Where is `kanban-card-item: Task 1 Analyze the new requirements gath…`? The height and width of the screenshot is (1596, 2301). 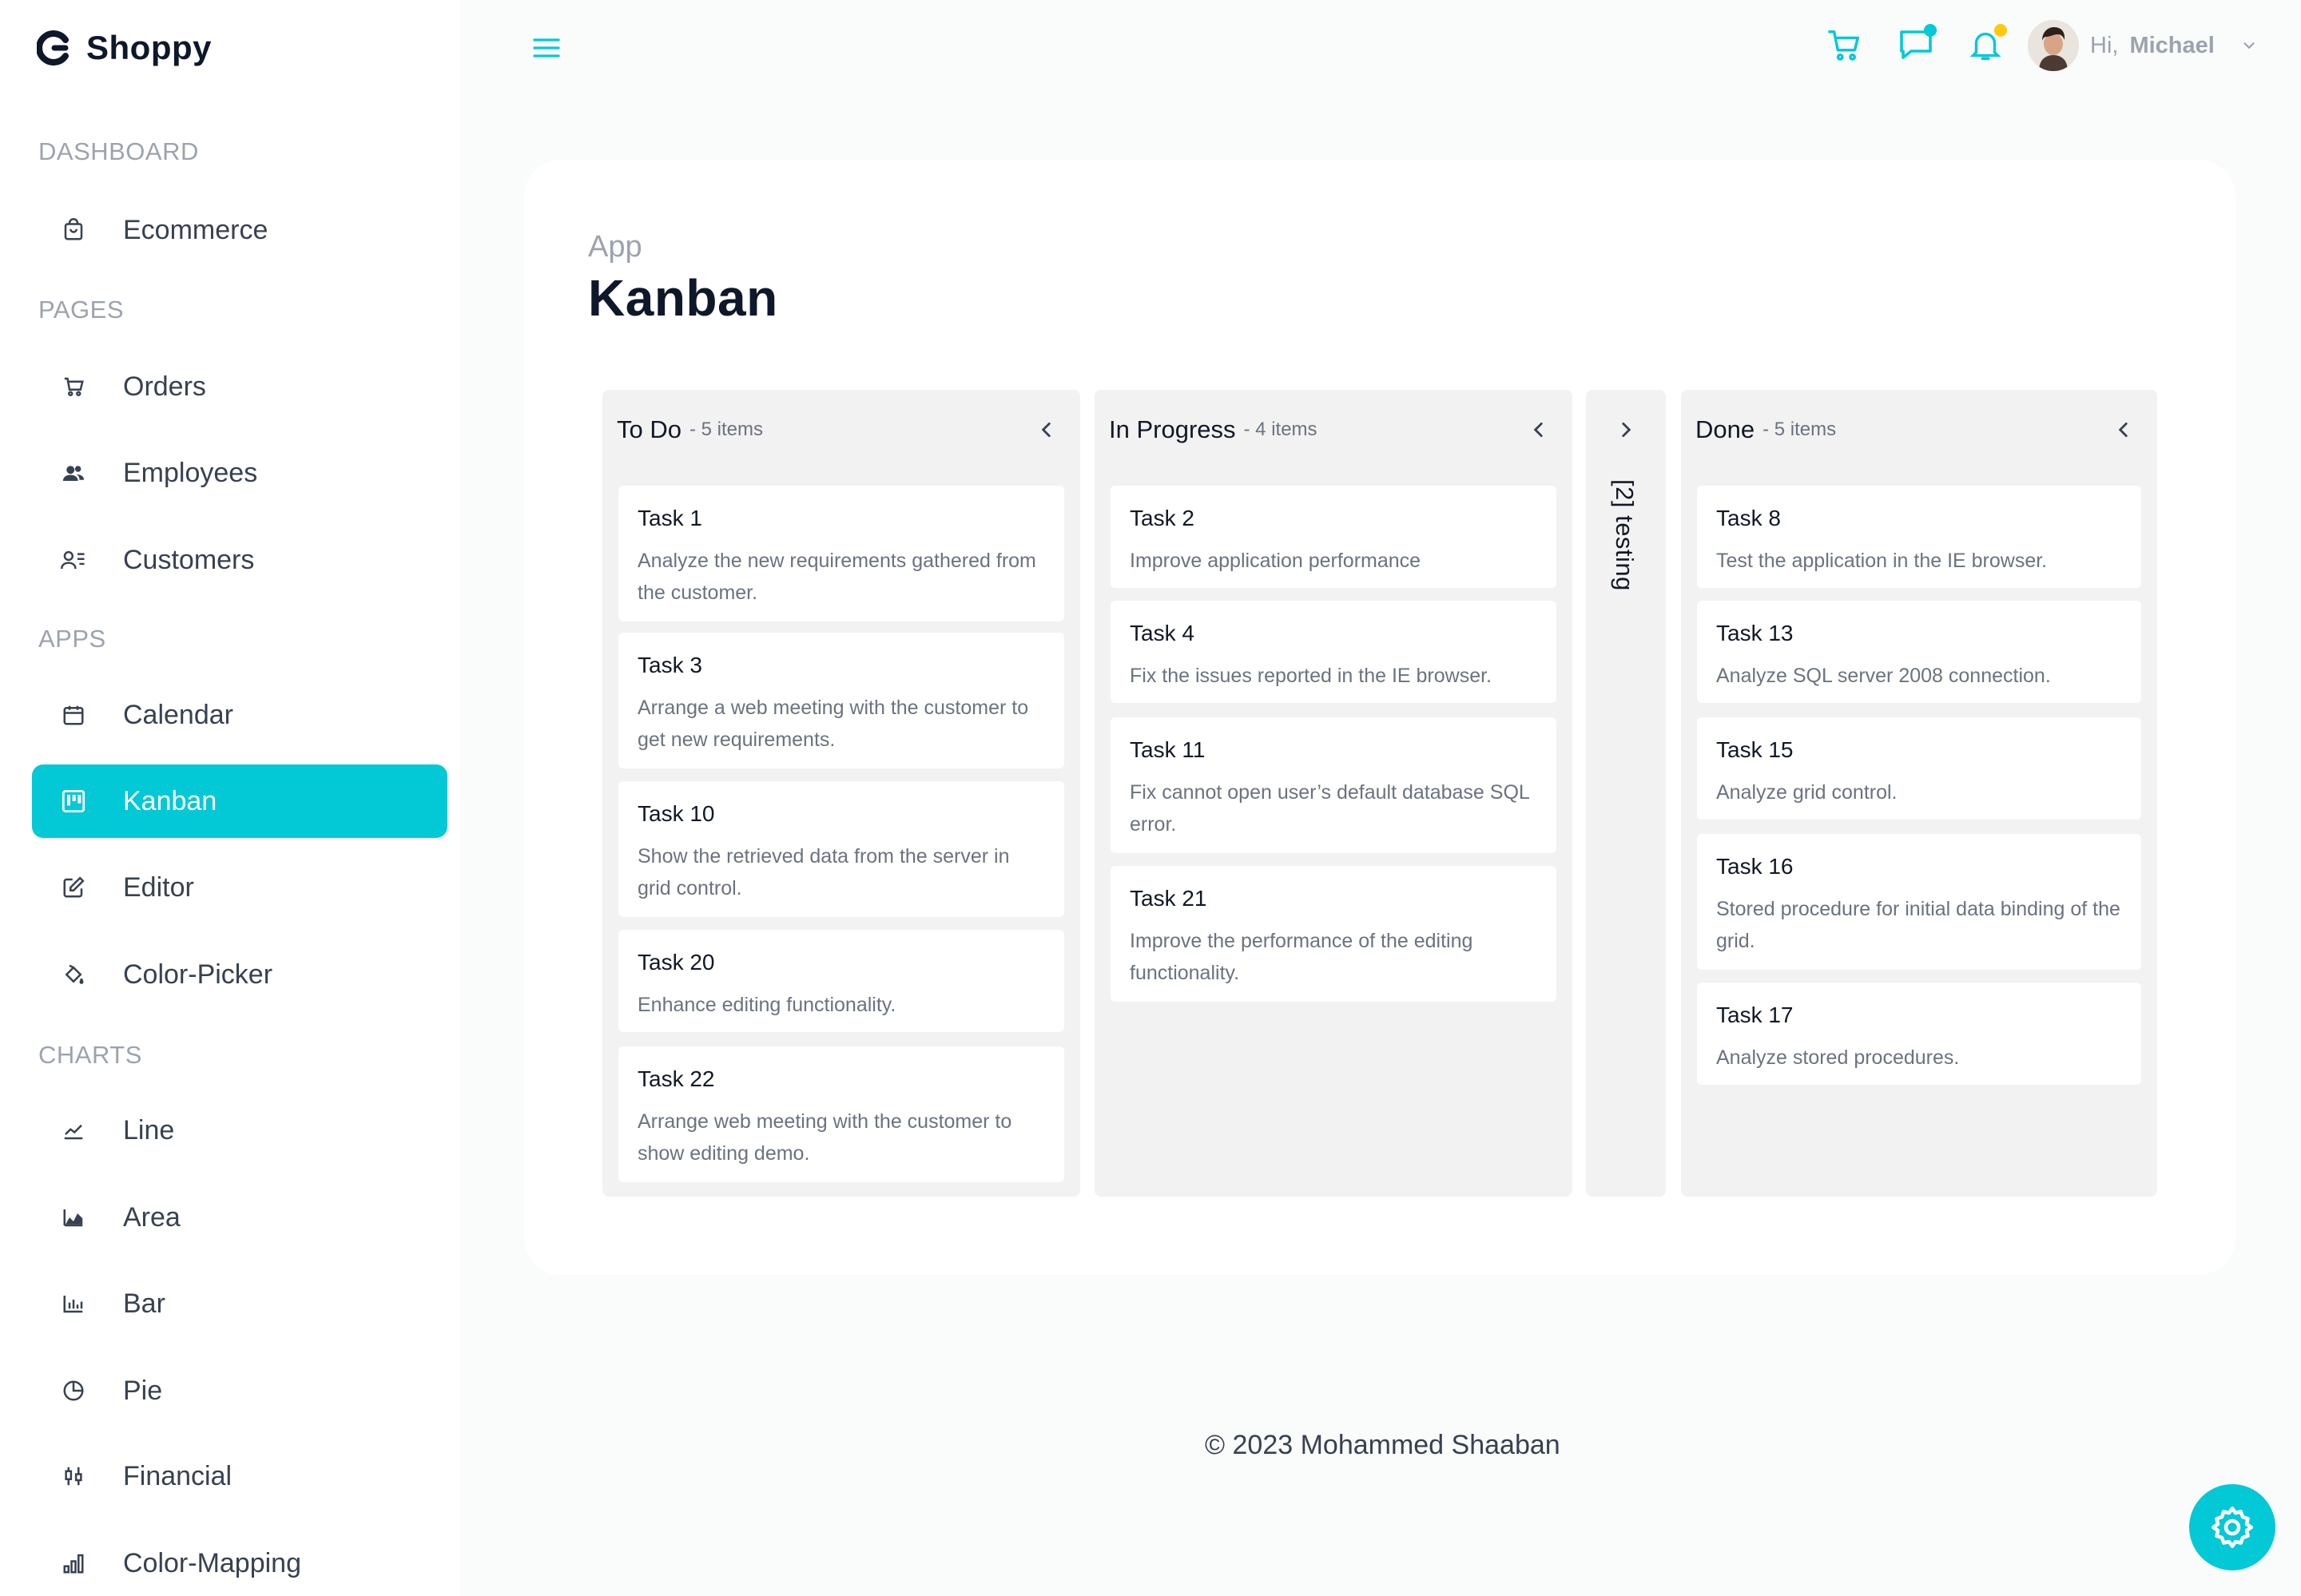 kanban-card-item: Task 1 Analyze the new requirements gath… is located at coordinates (841, 553).